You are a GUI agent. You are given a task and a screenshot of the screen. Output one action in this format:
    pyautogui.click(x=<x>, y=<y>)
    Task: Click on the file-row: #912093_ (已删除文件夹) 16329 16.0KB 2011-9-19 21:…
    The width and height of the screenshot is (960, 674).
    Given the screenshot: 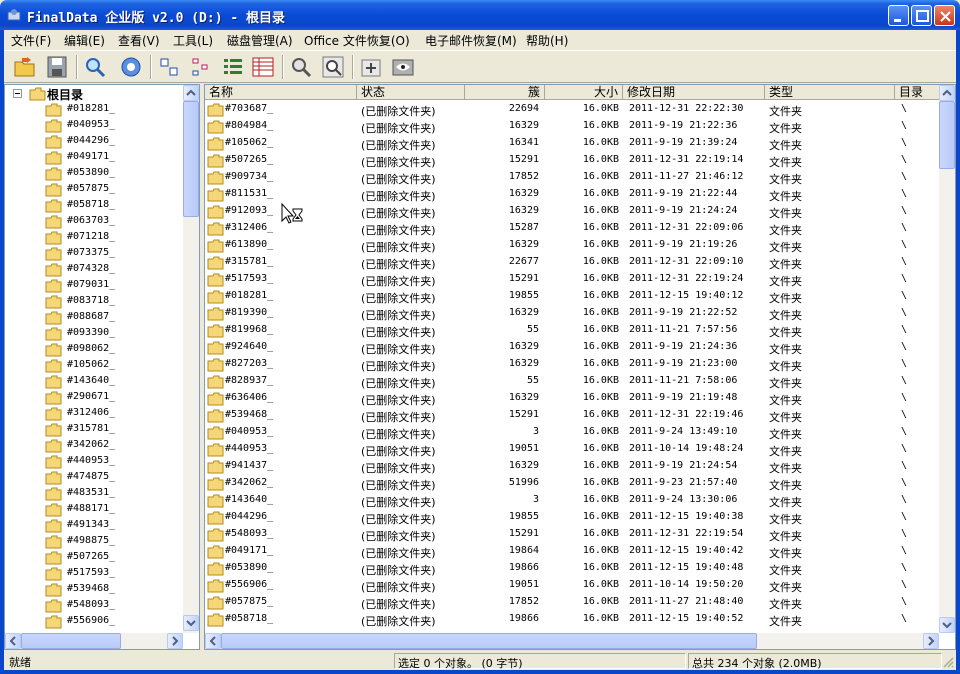 What is the action you would take?
    pyautogui.click(x=573, y=211)
    